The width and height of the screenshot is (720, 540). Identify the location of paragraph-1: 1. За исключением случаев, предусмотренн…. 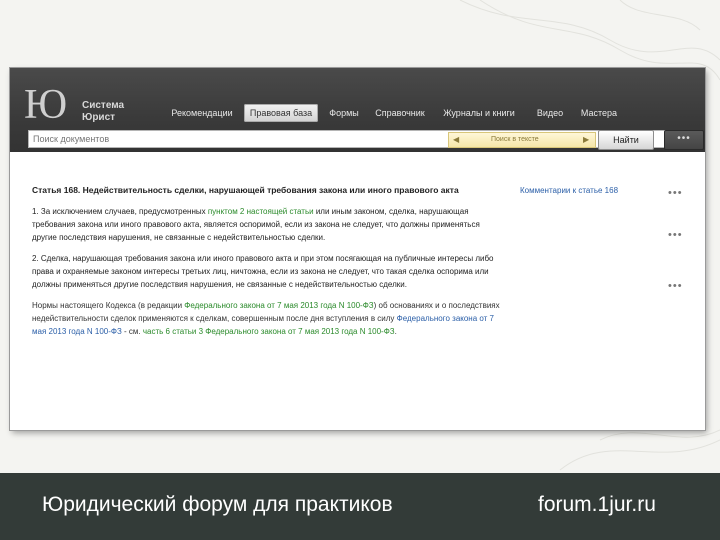
(267, 224).